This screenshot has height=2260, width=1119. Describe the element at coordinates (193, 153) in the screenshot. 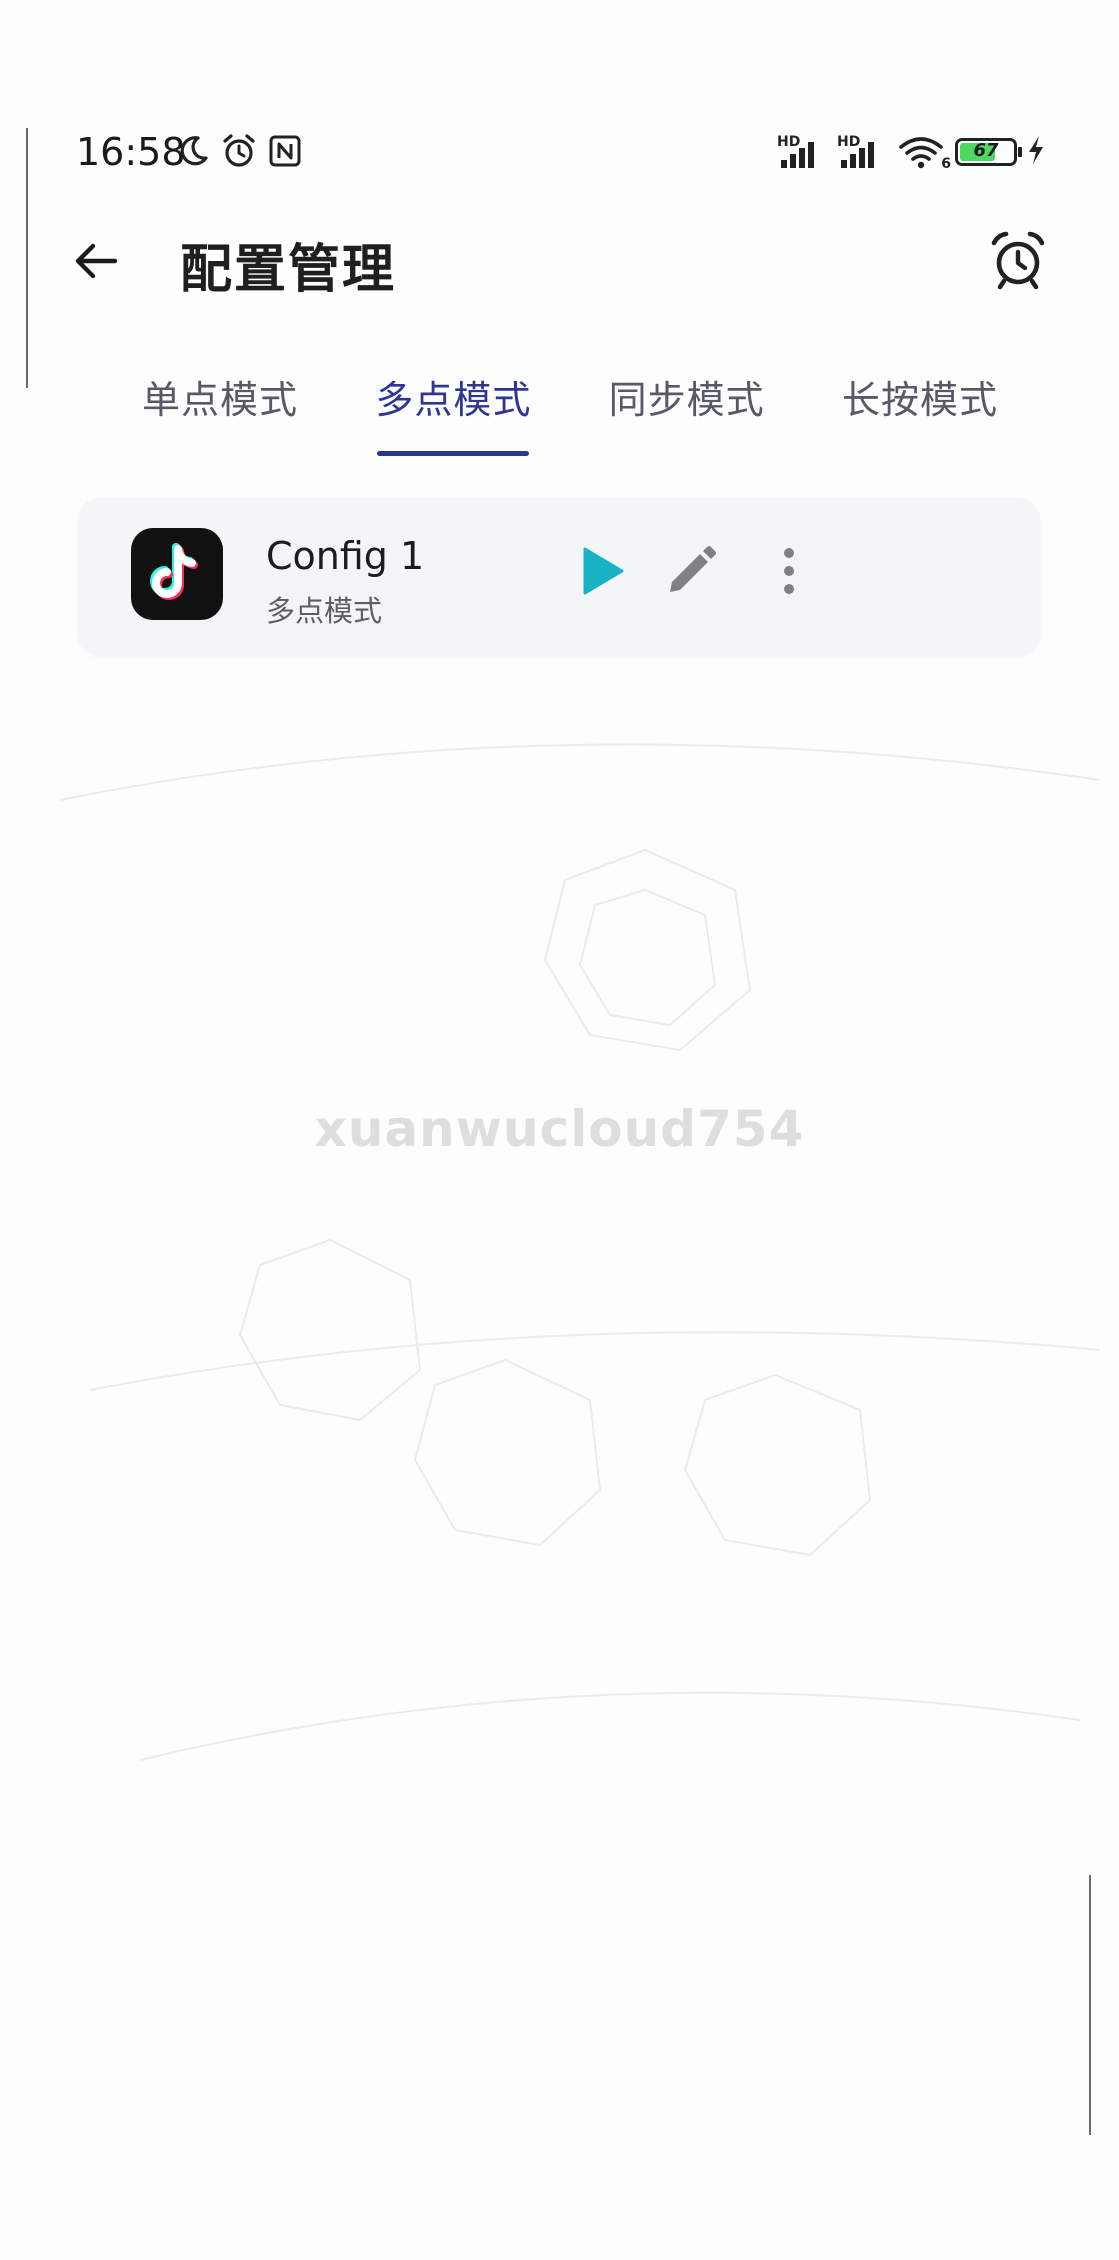

I see `moon-icon` at that location.